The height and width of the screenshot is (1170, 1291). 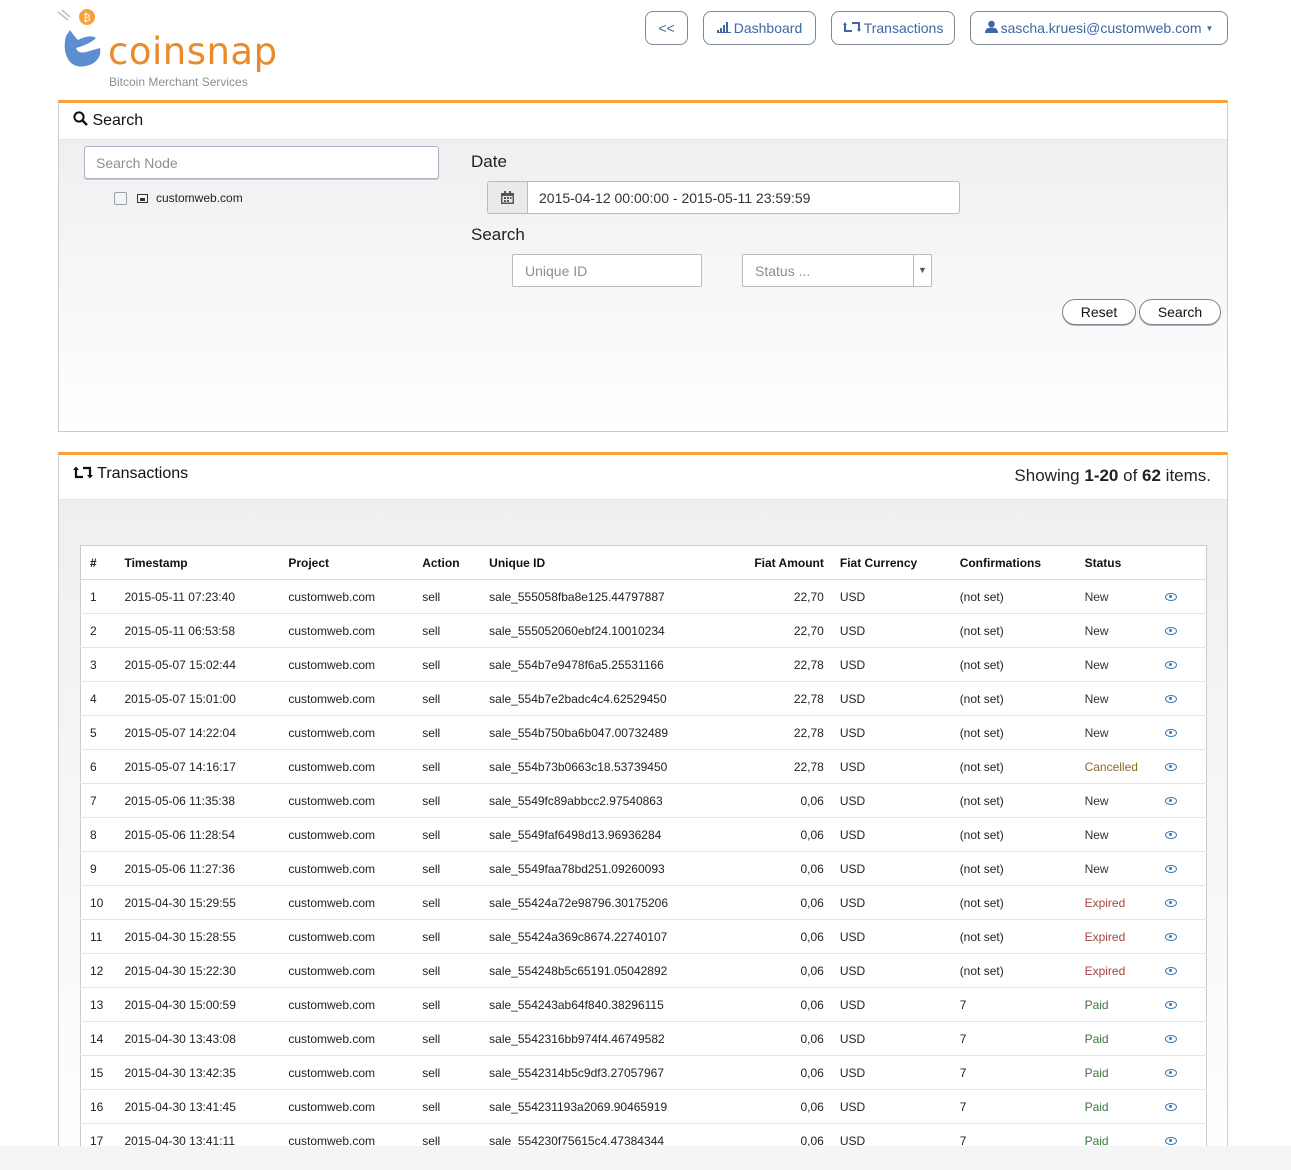 What do you see at coordinates (197, 732) in the screenshot?
I see `row-timestamp: 2015-05-07 14:22:04` at bounding box center [197, 732].